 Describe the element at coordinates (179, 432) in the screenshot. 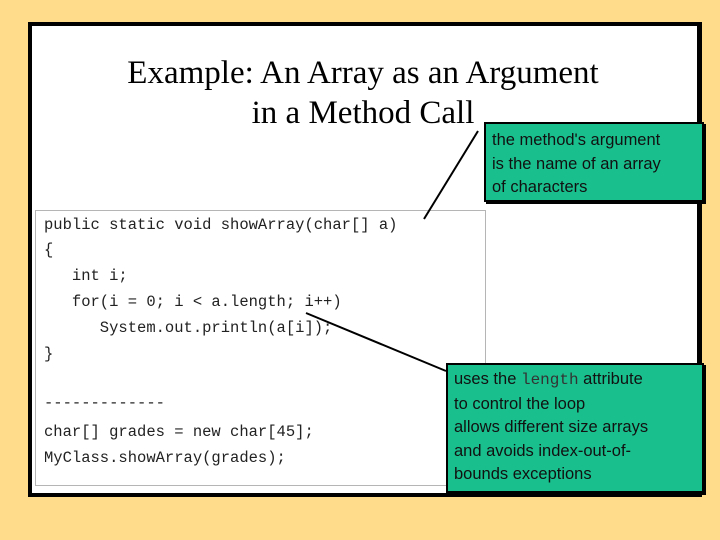

I see `code-line: char[] grades = new char[45];` at that location.